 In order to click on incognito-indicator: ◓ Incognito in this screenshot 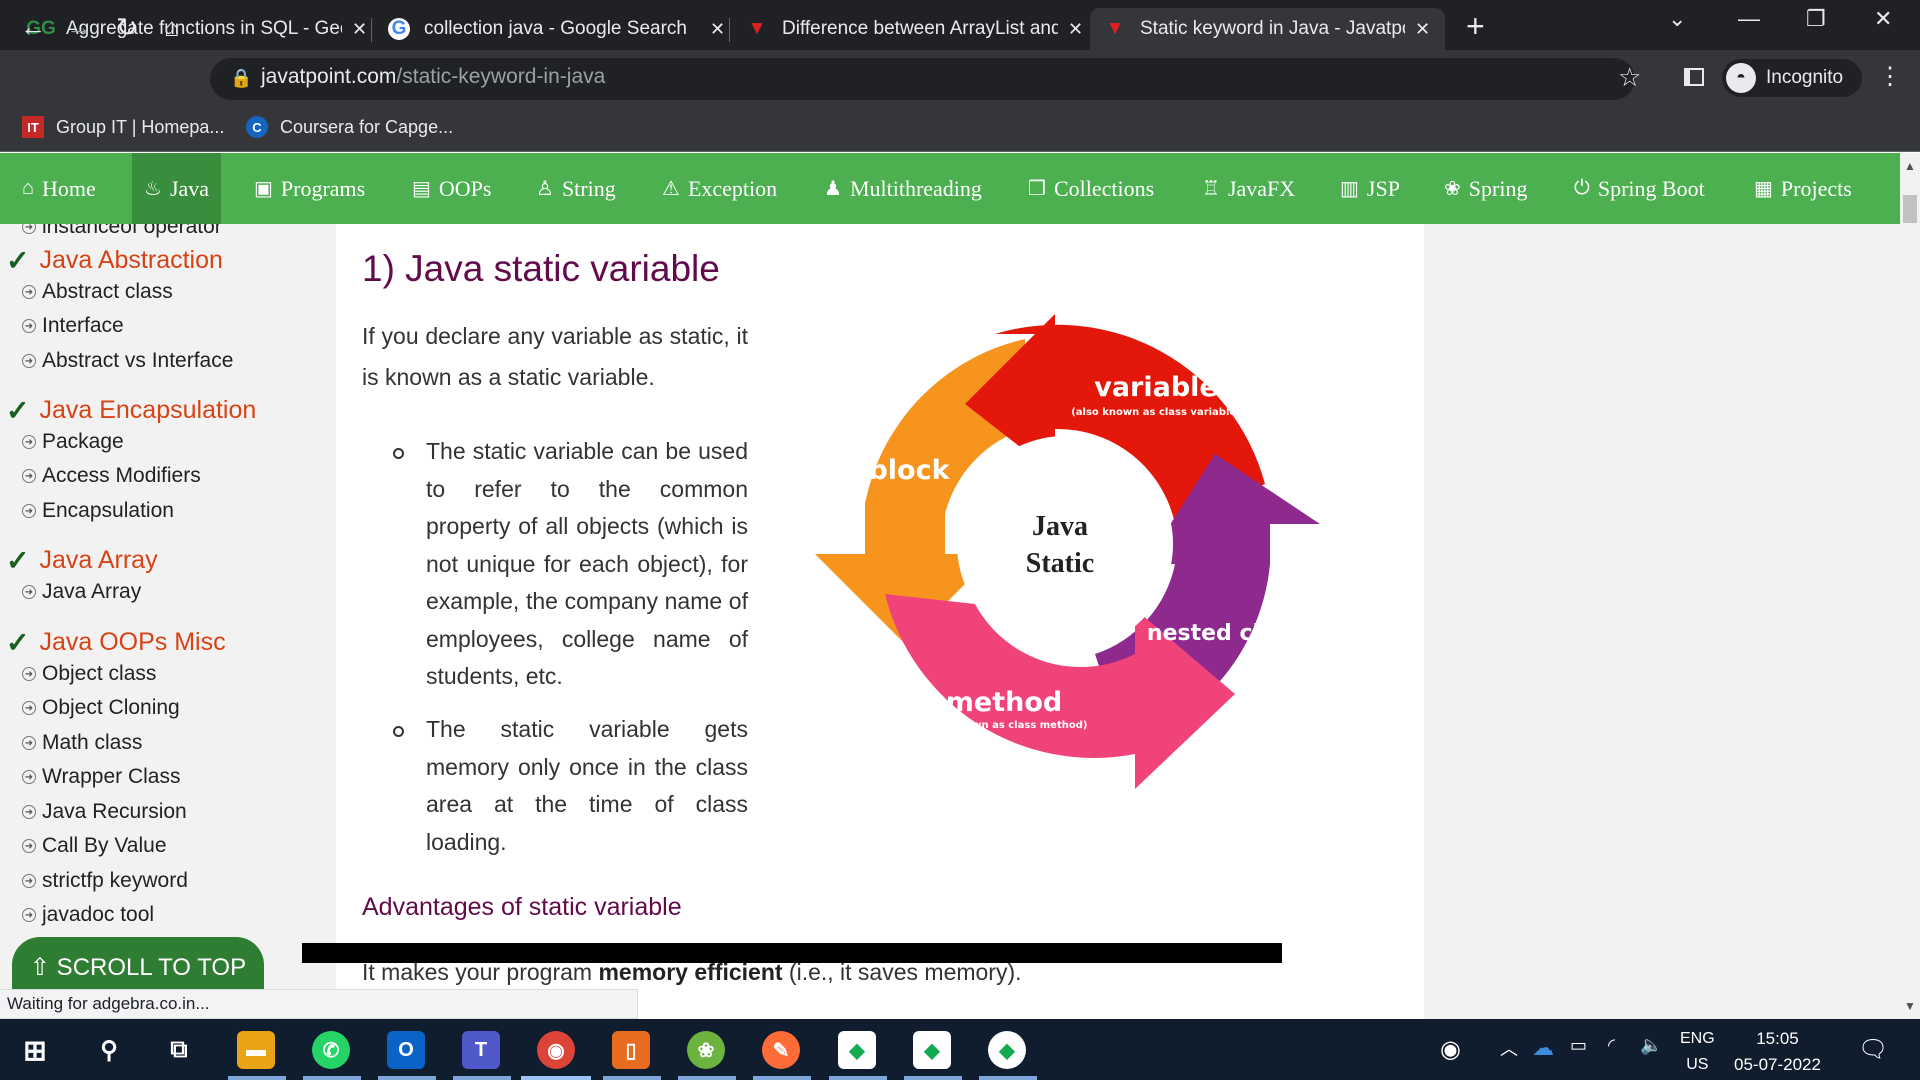, I will do `click(1792, 78)`.